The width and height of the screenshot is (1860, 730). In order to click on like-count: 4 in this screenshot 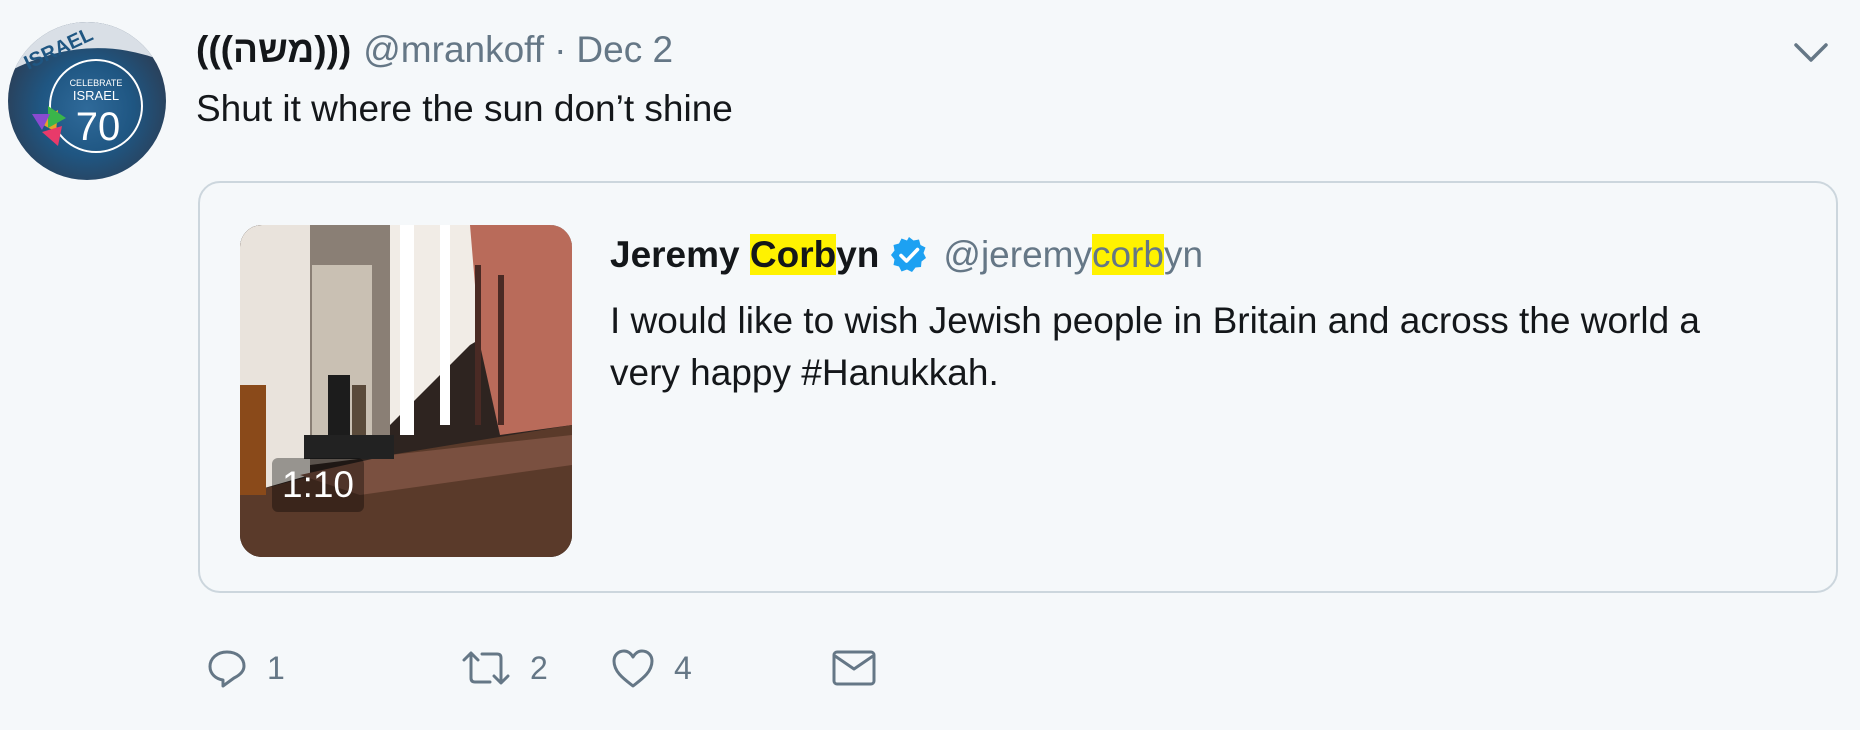, I will do `click(683, 667)`.